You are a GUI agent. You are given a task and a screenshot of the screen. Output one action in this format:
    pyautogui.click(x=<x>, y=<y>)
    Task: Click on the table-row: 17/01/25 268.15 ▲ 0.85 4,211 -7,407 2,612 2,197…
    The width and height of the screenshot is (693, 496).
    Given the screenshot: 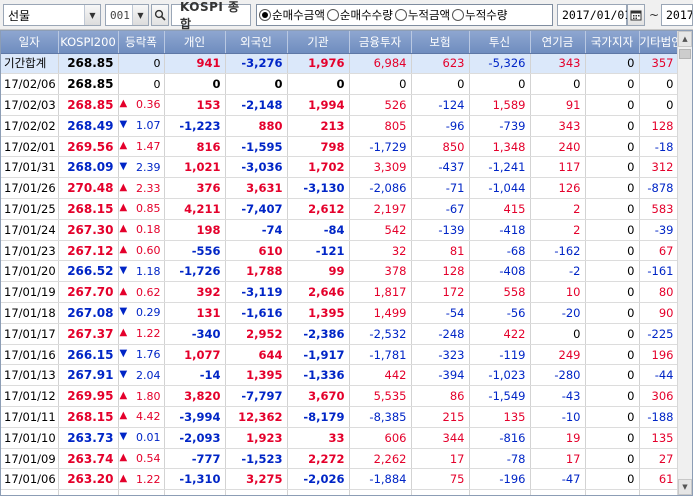 What is the action you would take?
    pyautogui.click(x=340, y=209)
    